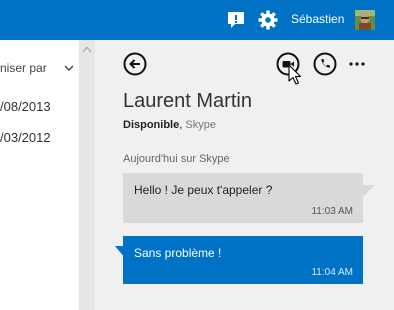 The width and height of the screenshot is (394, 310). What do you see at coordinates (236, 20) in the screenshot?
I see `chat-icon` at bounding box center [236, 20].